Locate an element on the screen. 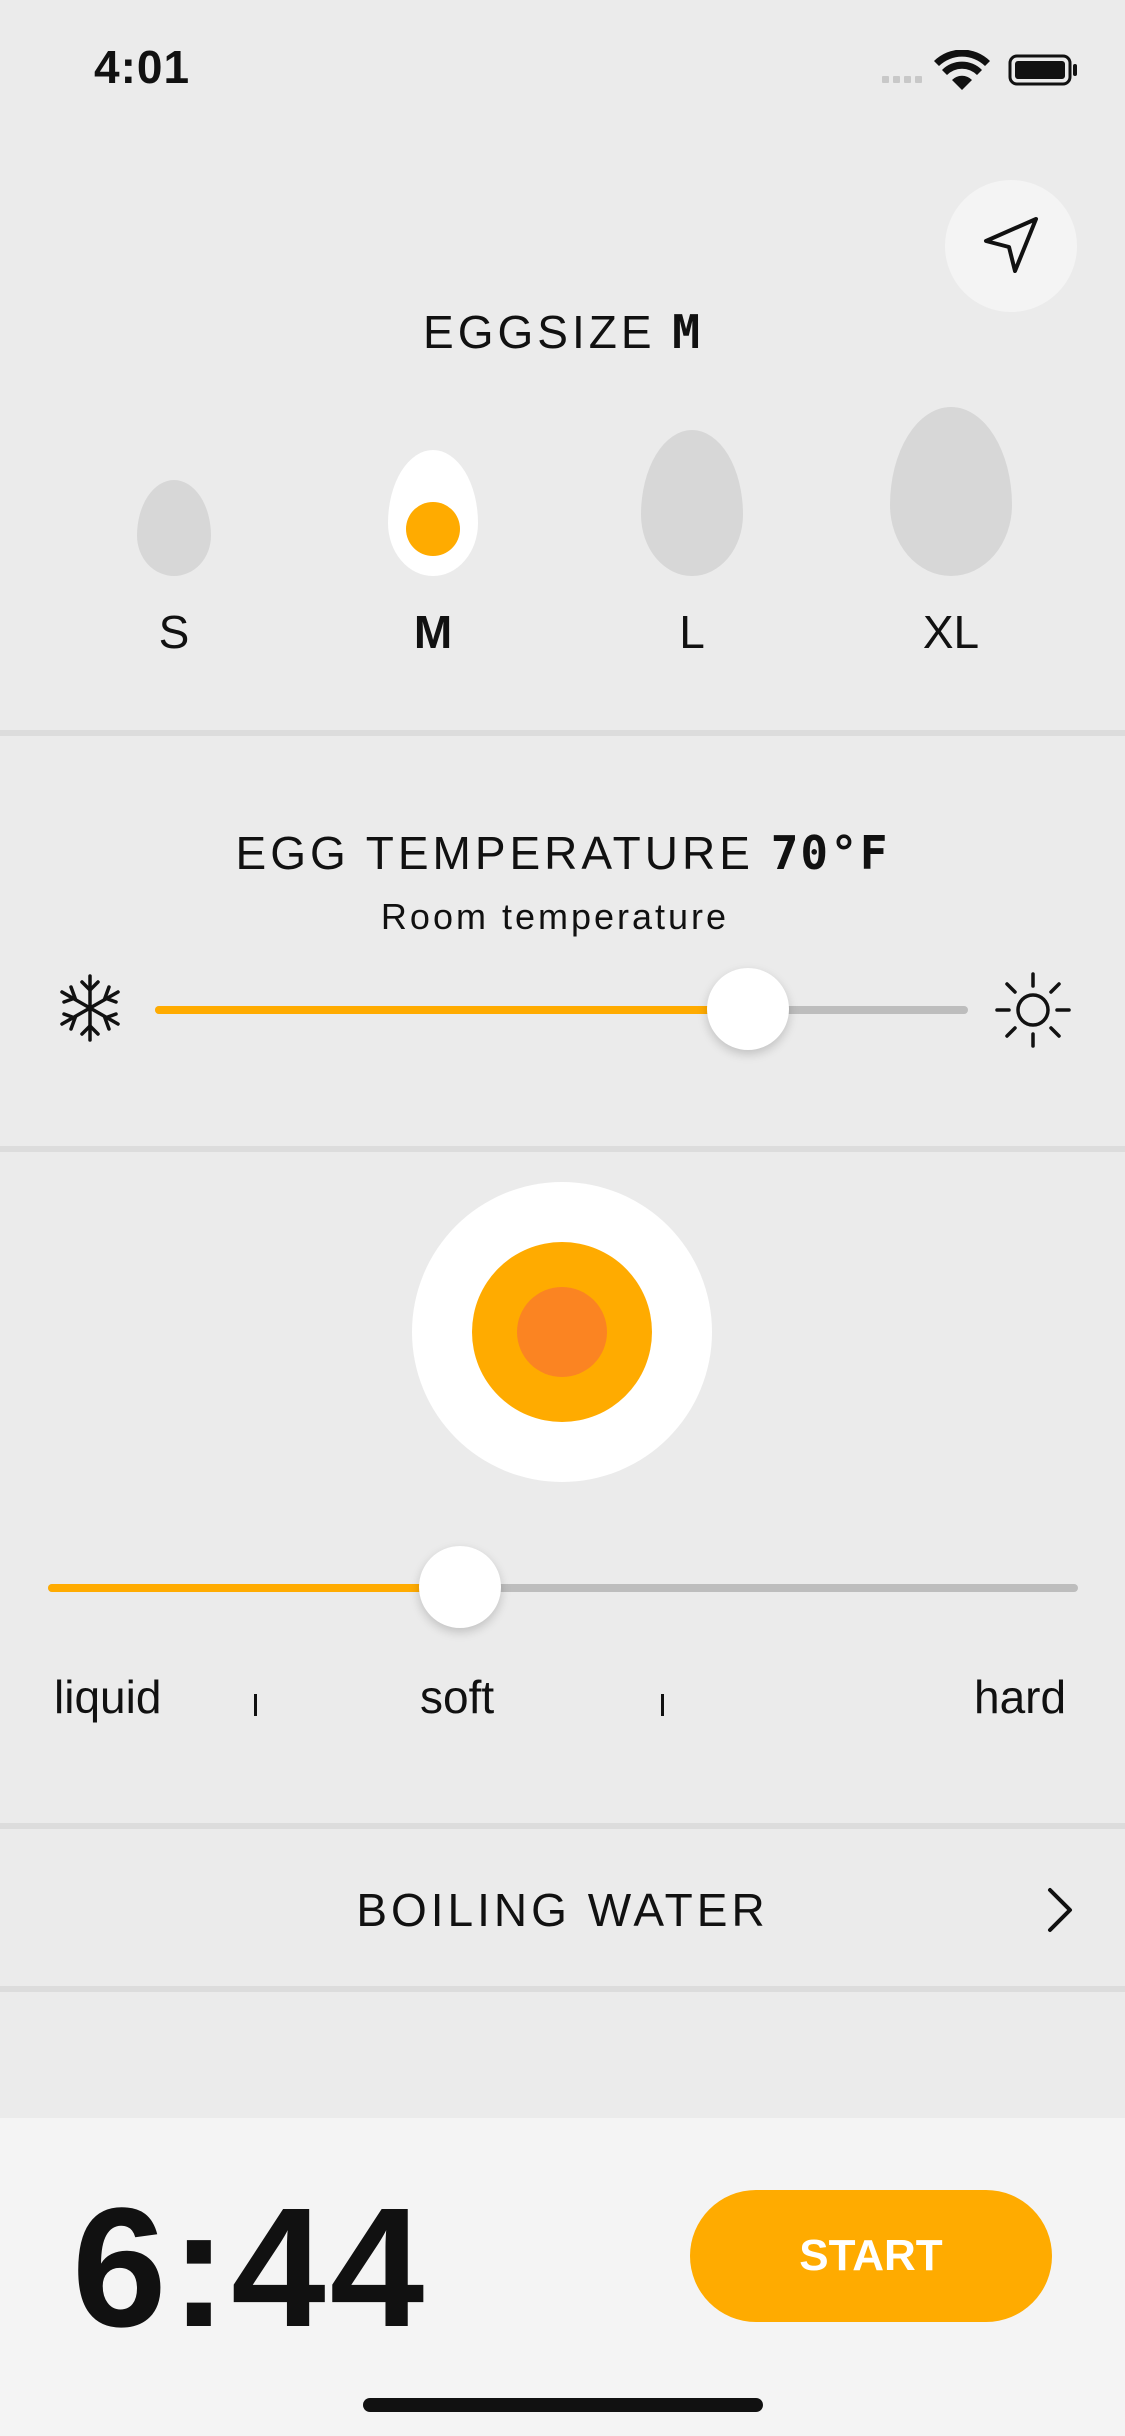 This screenshot has height=2436, width=1125. location-arrow-icon is located at coordinates (1011, 245).